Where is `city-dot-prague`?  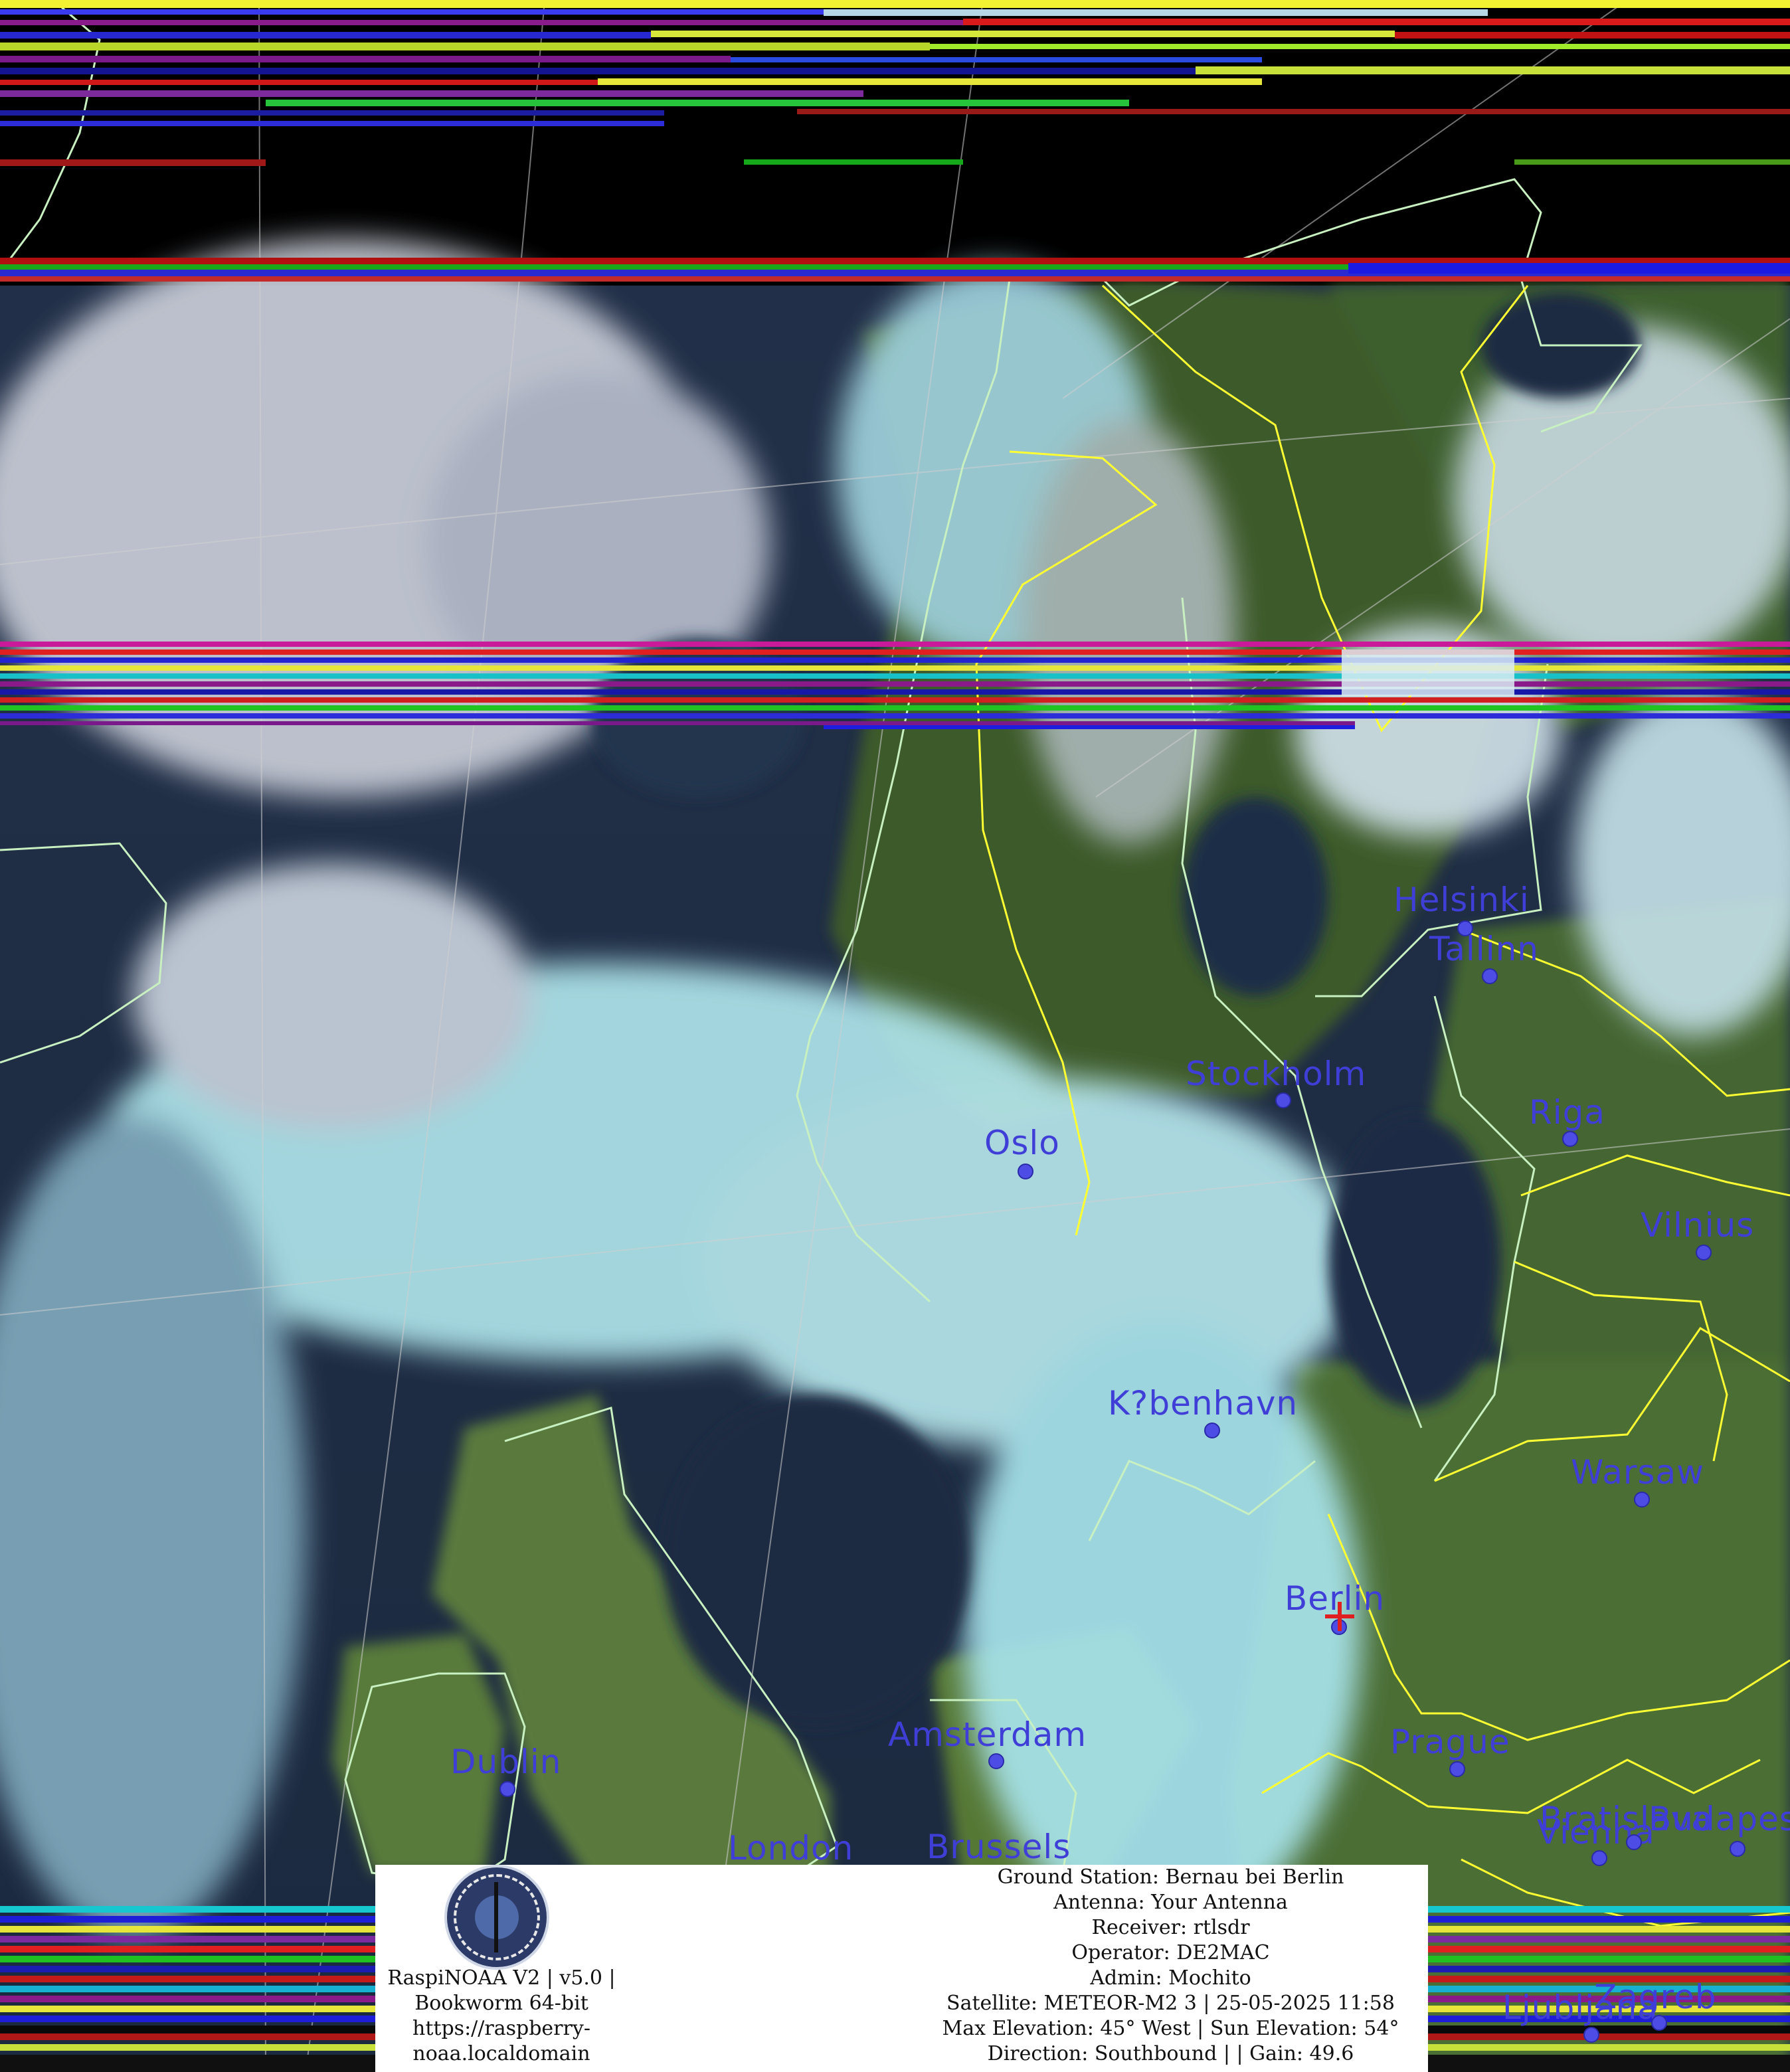
city-dot-prague is located at coordinates (1457, 1769).